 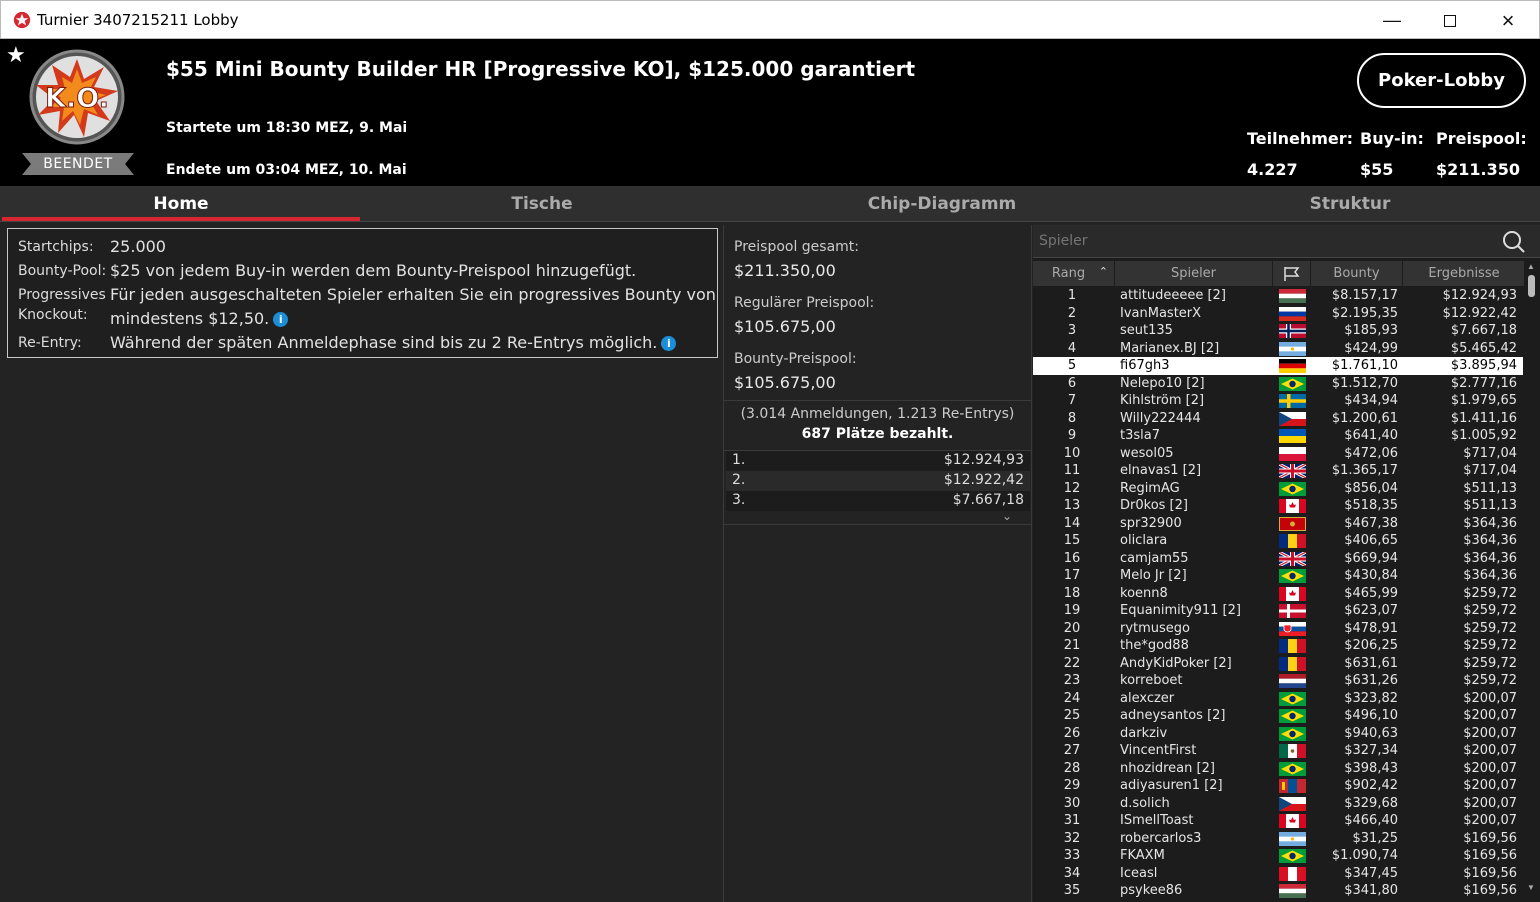 I want to click on player-name: camjam55, so click(x=1154, y=558).